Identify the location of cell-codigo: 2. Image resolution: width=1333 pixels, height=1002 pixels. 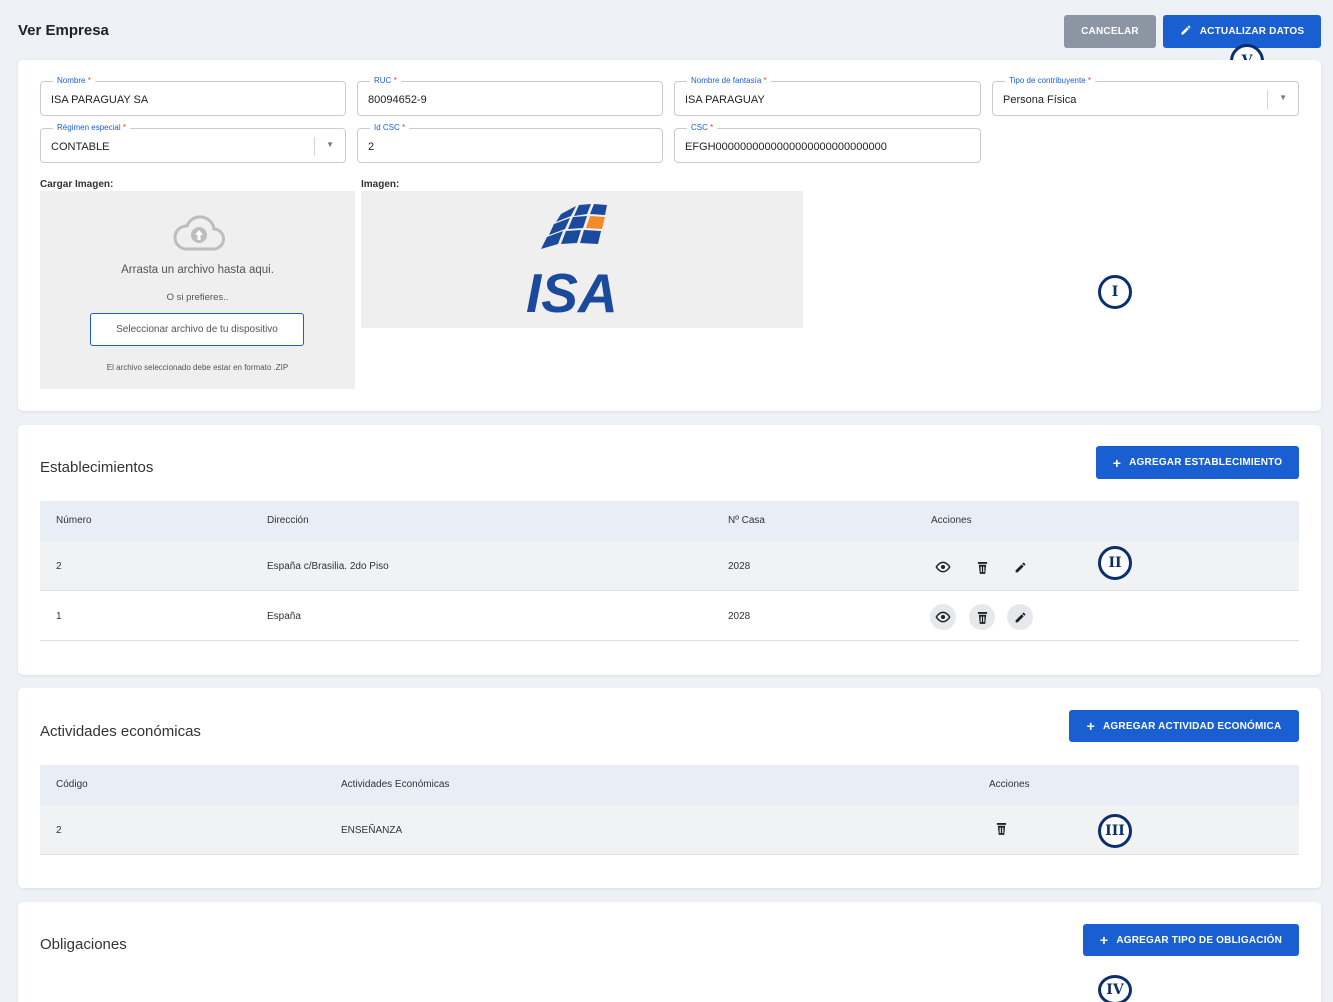
(59, 830).